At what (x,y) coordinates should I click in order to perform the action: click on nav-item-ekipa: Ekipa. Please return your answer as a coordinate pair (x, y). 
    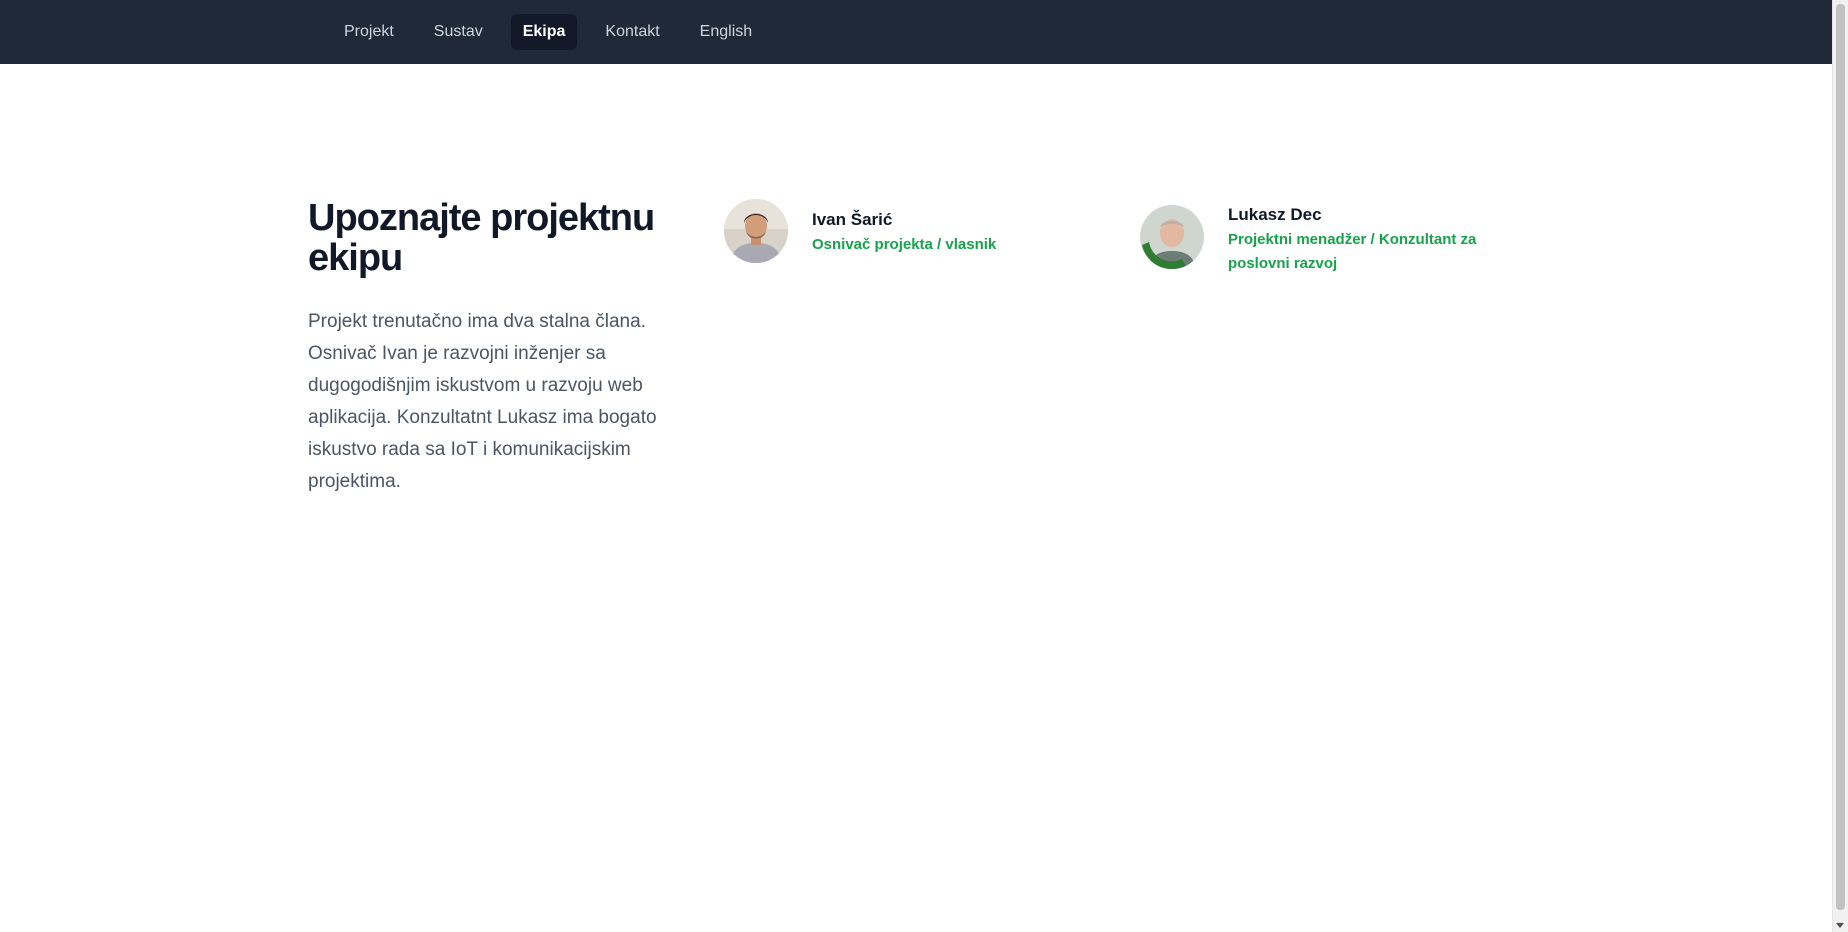
    Looking at the image, I should click on (544, 32).